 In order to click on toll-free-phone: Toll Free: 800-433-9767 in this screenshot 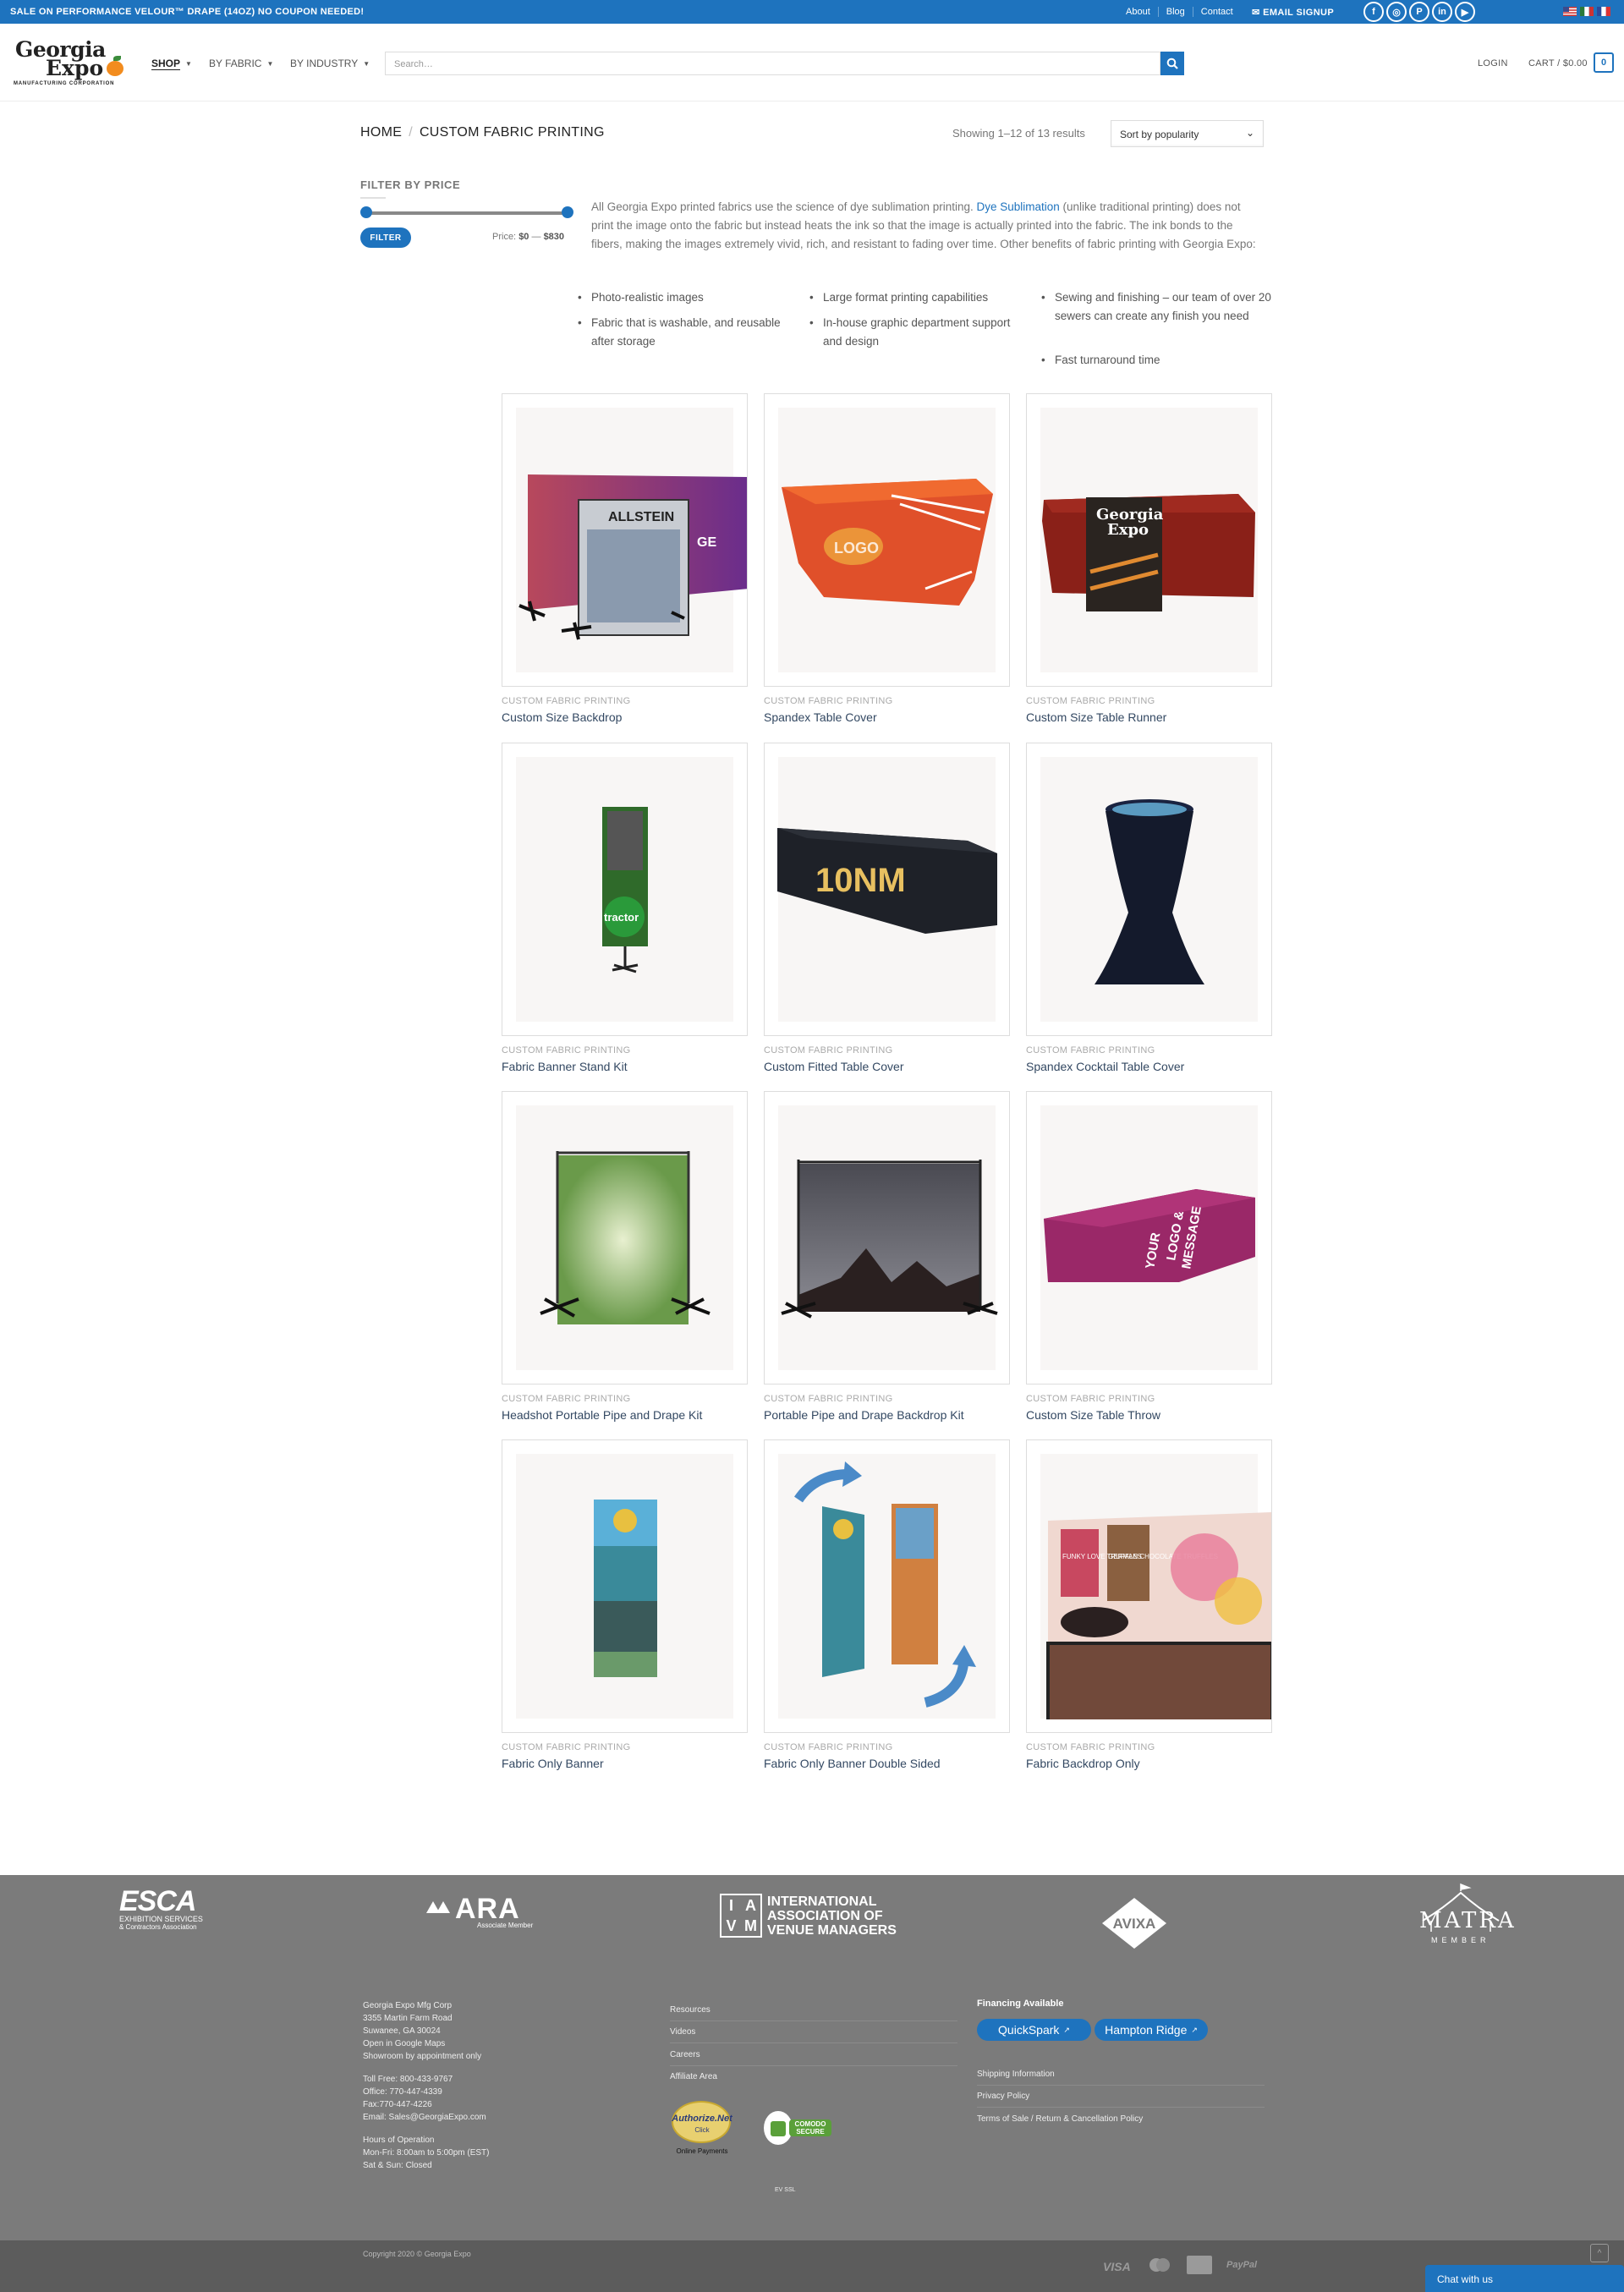, I will do `click(427, 2079)`.